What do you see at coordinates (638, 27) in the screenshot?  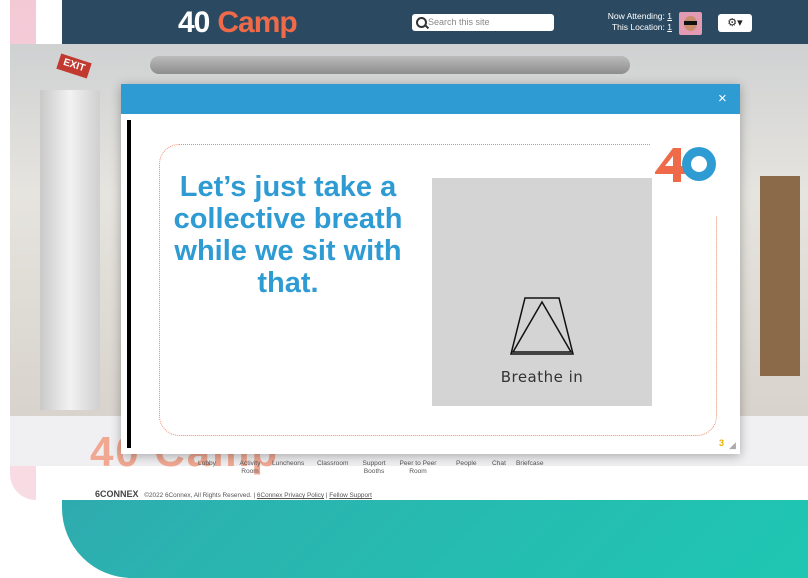 I see `this-location-label: This Location:` at bounding box center [638, 27].